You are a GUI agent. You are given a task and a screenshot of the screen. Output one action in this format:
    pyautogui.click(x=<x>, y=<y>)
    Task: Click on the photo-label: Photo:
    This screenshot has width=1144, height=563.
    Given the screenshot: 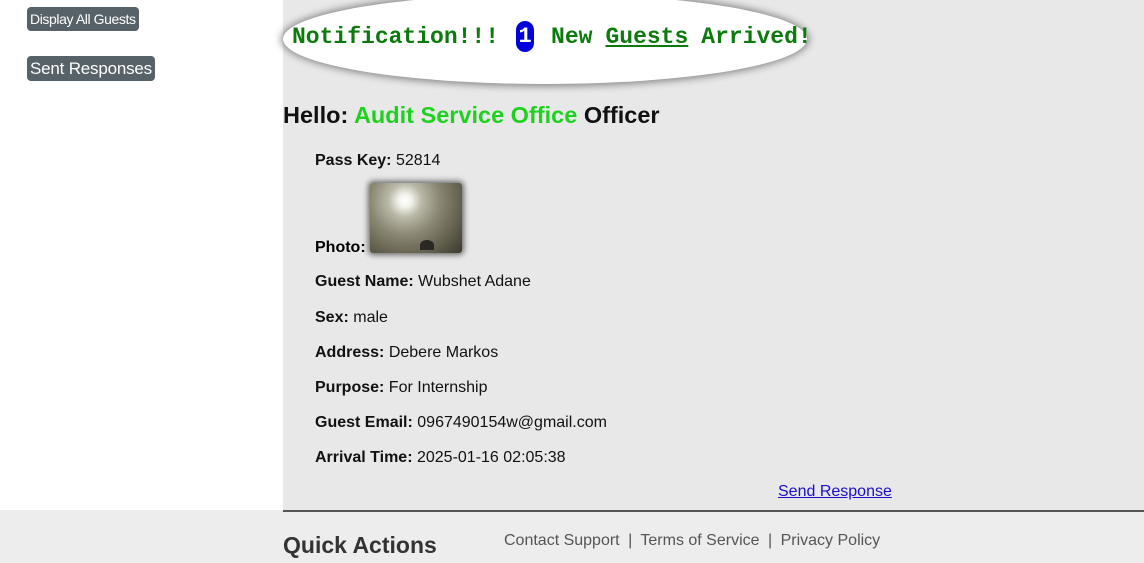 What is the action you would take?
    pyautogui.click(x=340, y=247)
    